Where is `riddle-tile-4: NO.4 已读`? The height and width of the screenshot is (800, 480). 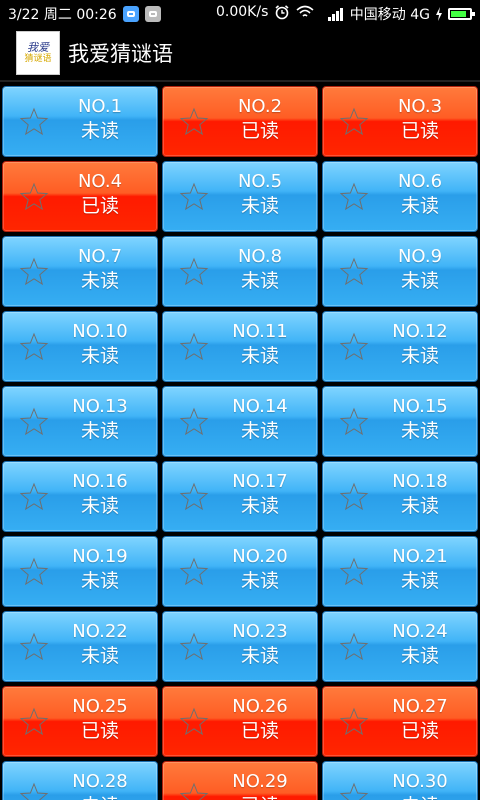
riddle-tile-4: NO.4 已读 is located at coordinates (80, 196).